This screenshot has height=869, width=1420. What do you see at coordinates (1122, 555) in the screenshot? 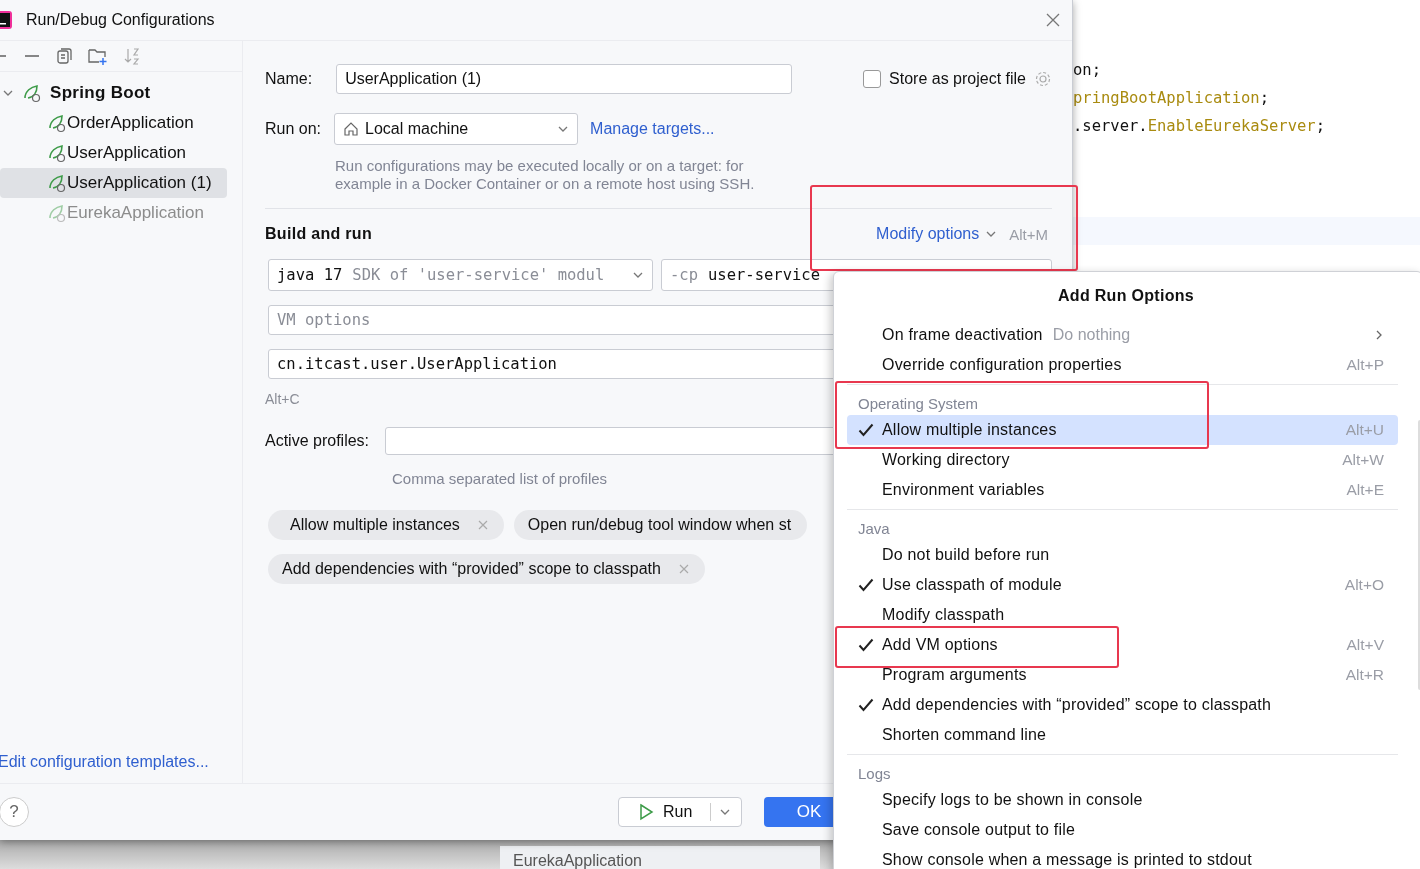
I see `menu-item: Do not build before run` at bounding box center [1122, 555].